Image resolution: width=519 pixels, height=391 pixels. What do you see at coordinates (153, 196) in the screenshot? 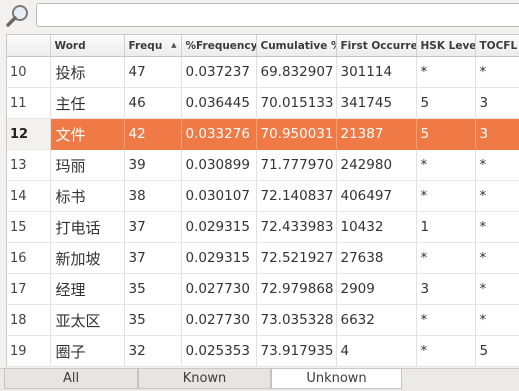
I see `cell-frequency: 38` at bounding box center [153, 196].